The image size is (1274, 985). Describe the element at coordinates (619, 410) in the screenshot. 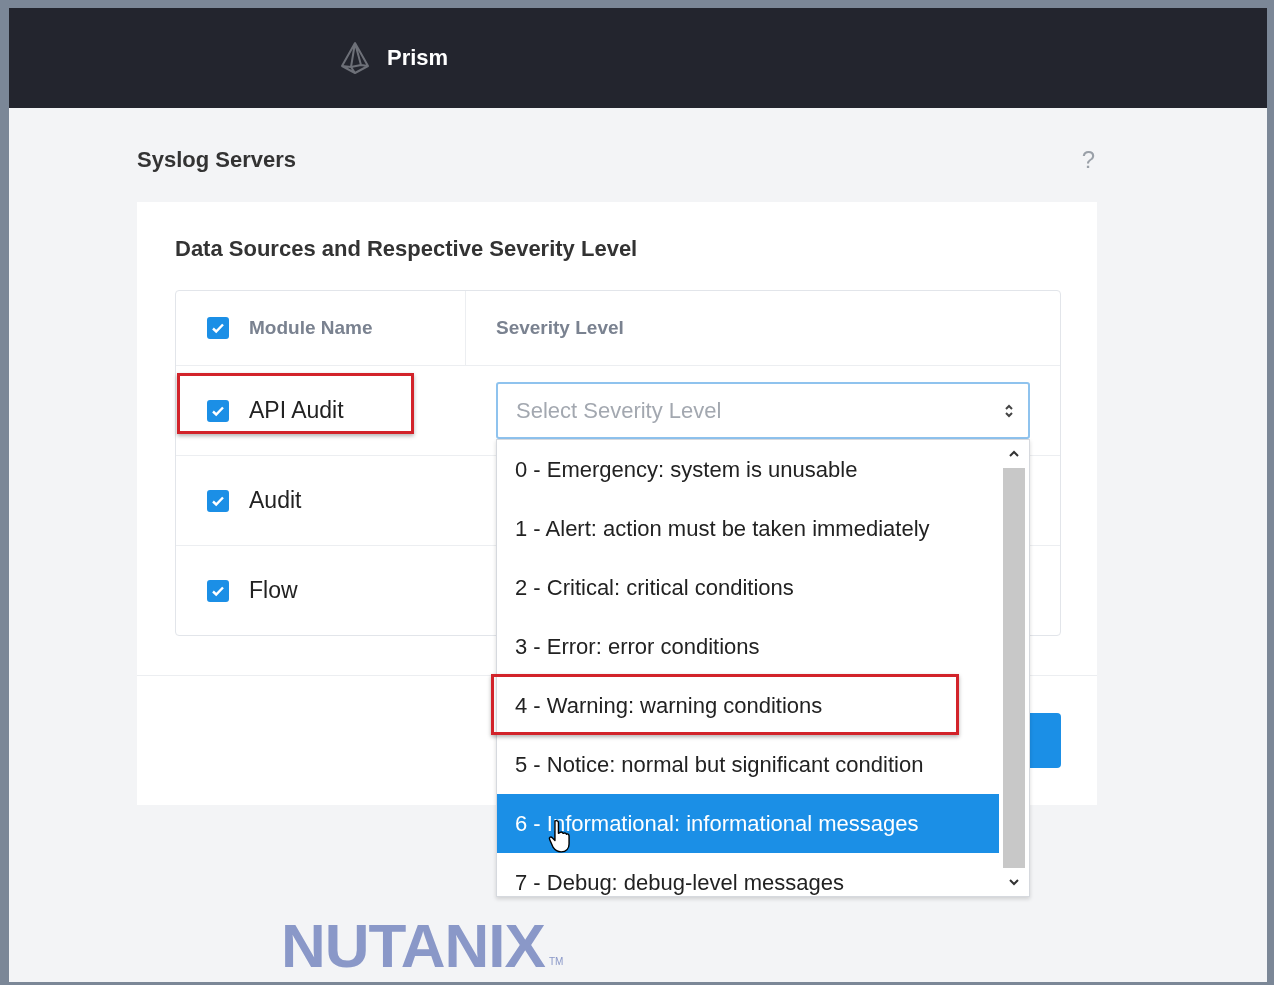

I see `select-placeholder: Select Severity Level` at that location.